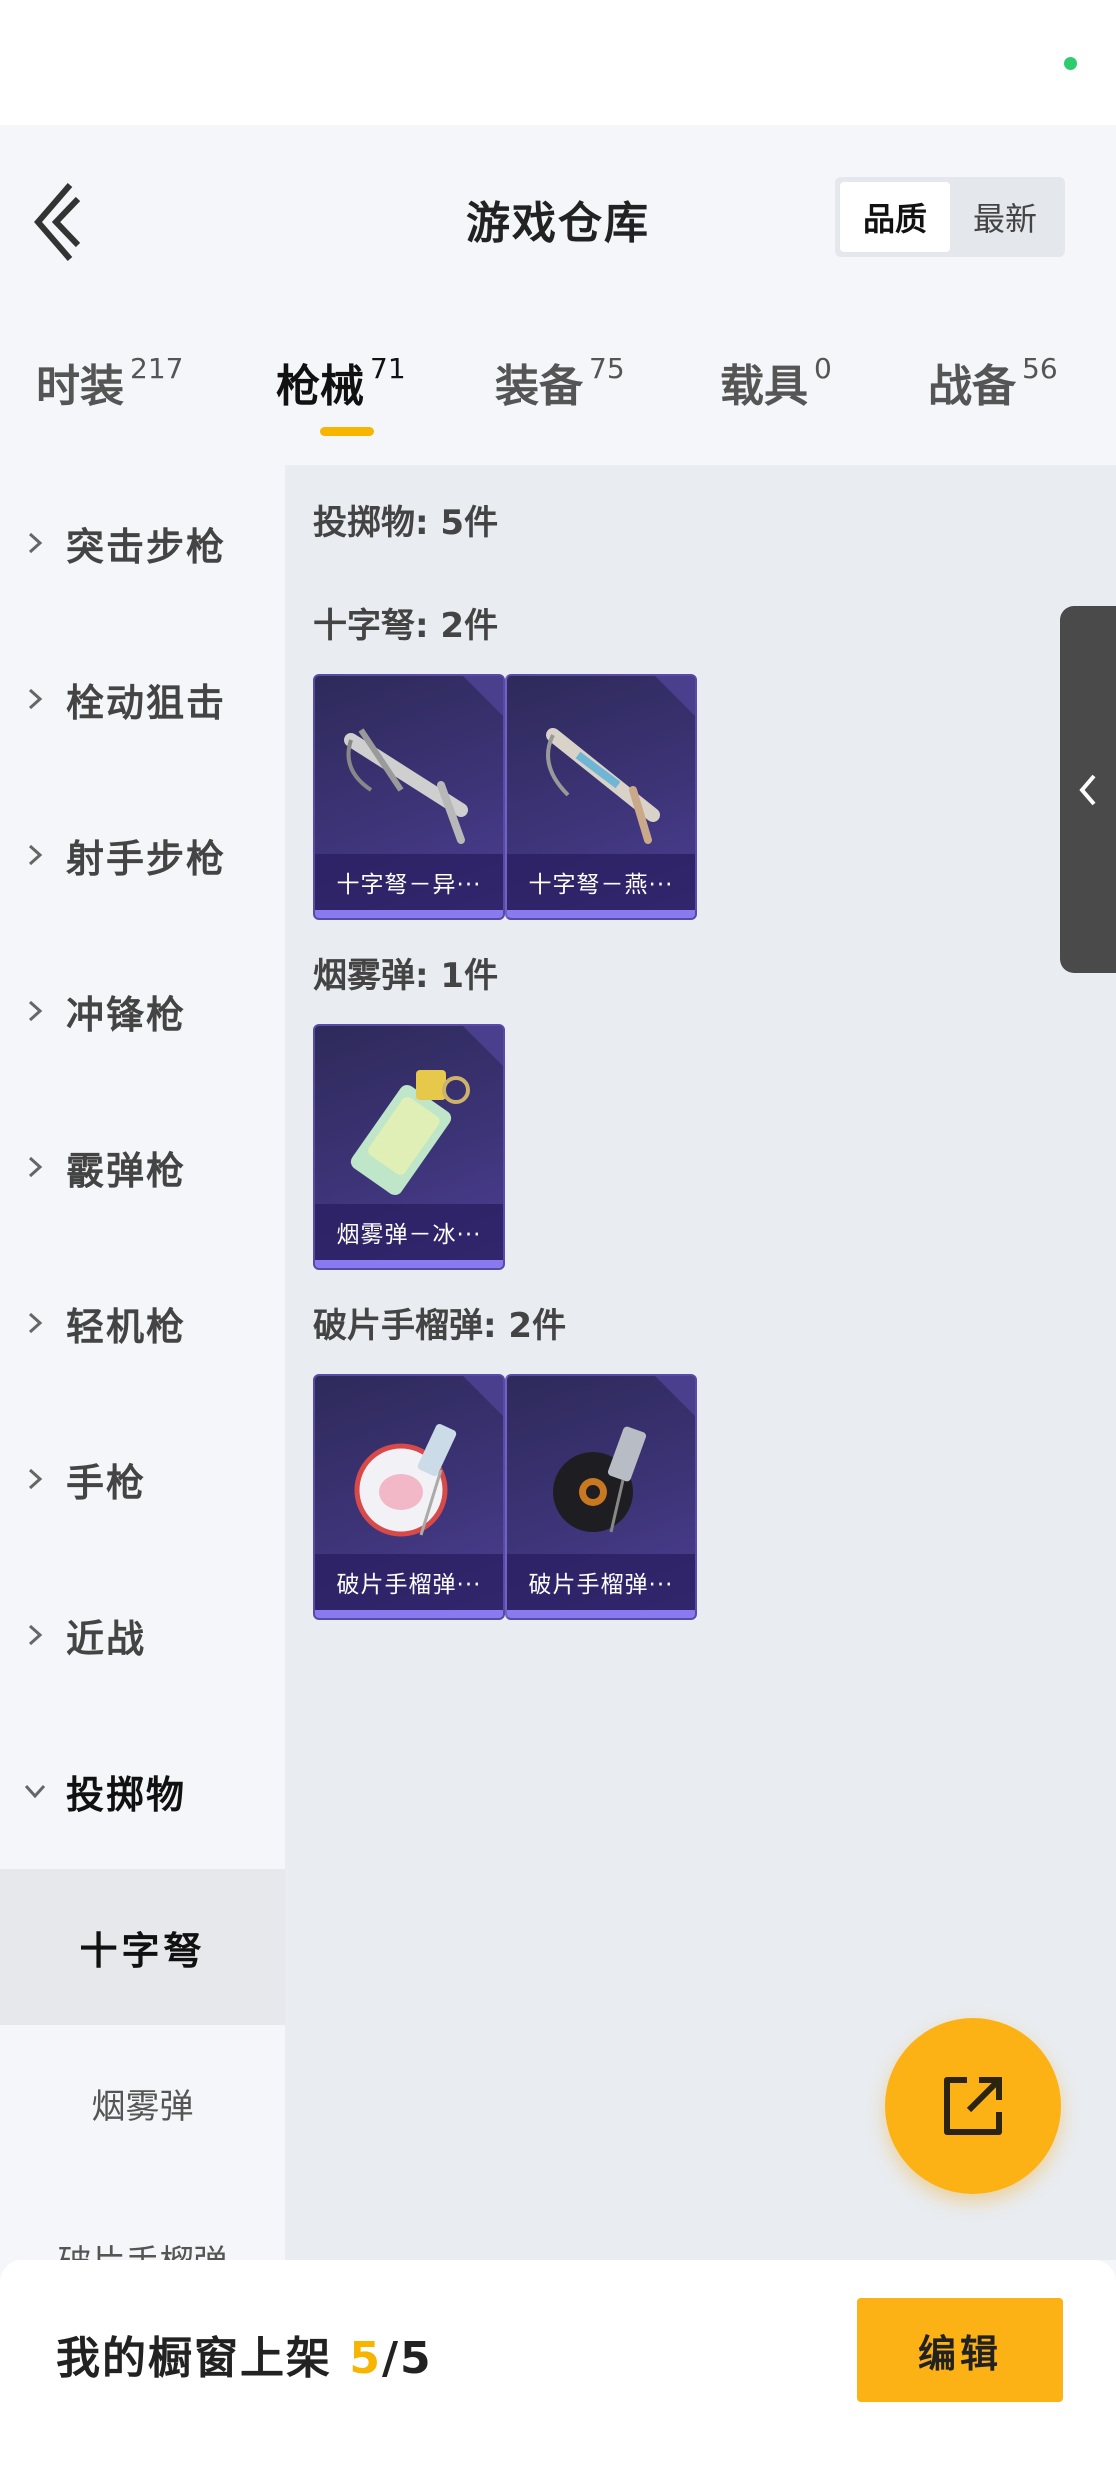 The height and width of the screenshot is (2484, 1116). Describe the element at coordinates (407, 2358) in the screenshot. I see `showcase-total: /5` at that location.